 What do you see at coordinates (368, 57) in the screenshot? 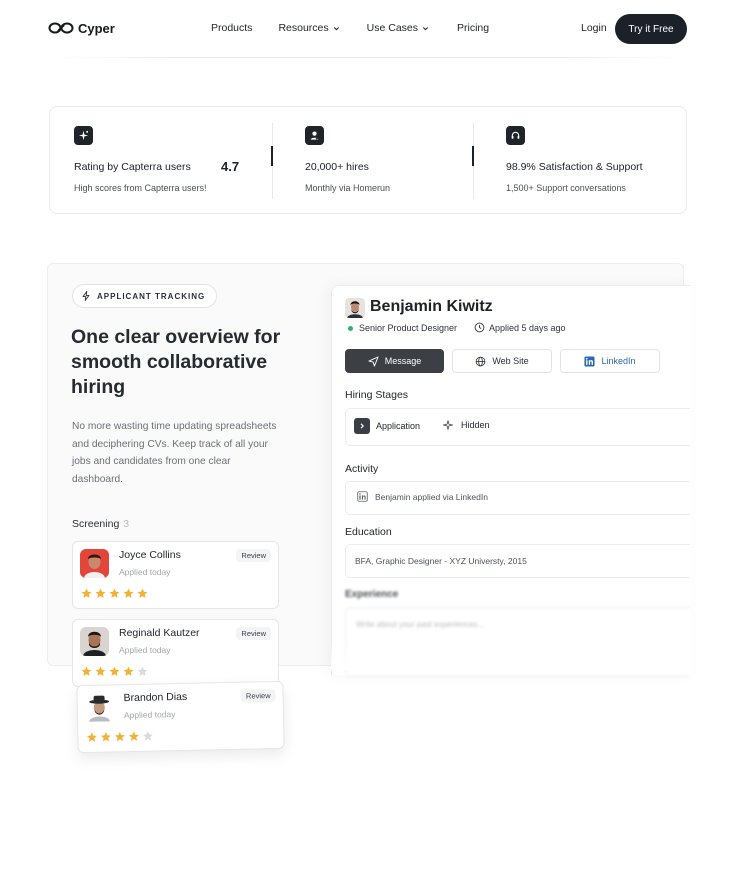
I see `nav-divider` at bounding box center [368, 57].